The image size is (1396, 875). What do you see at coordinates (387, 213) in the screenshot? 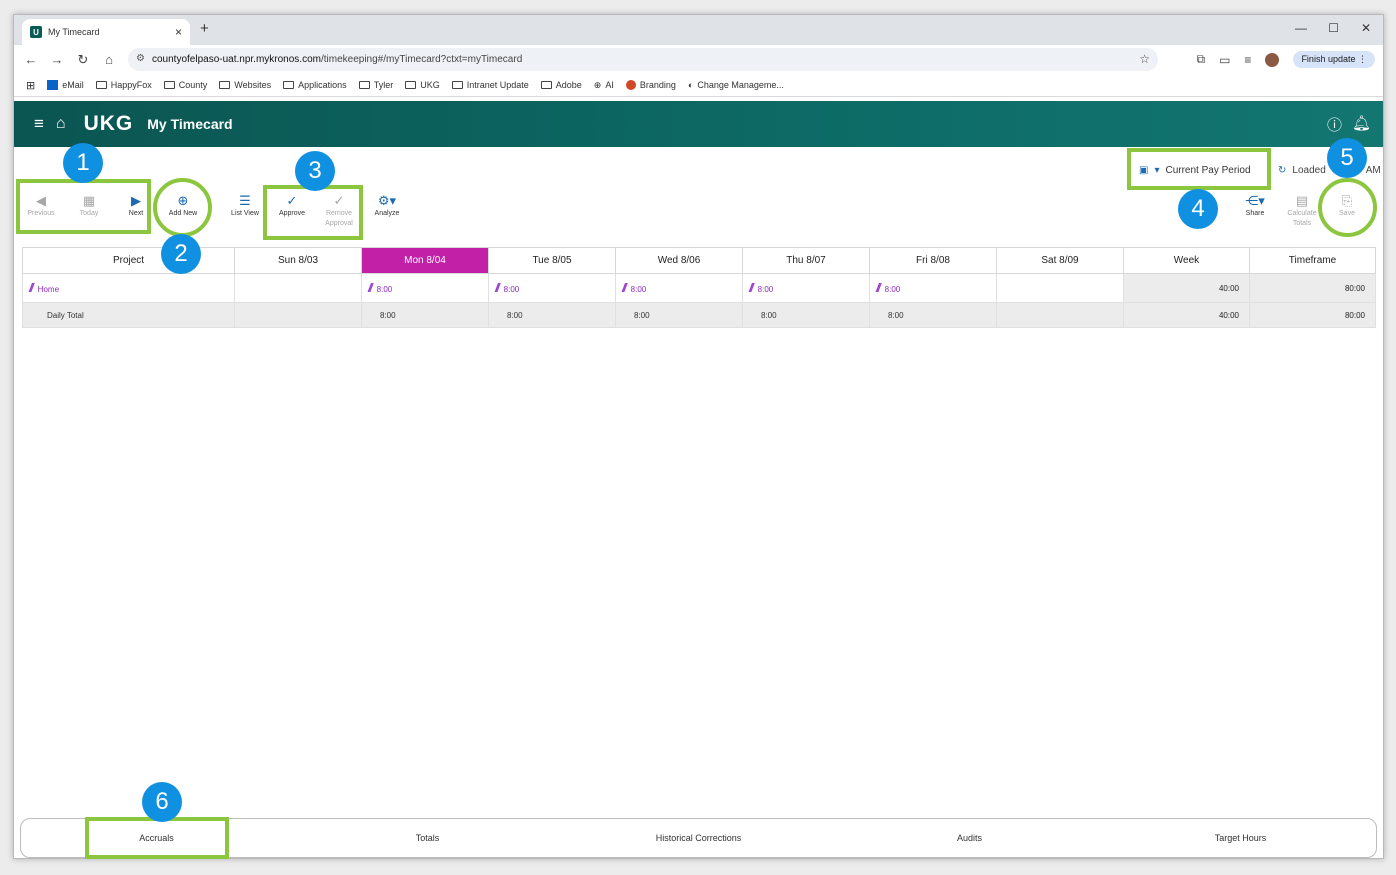
I see `analyze-label: Analyze` at bounding box center [387, 213].